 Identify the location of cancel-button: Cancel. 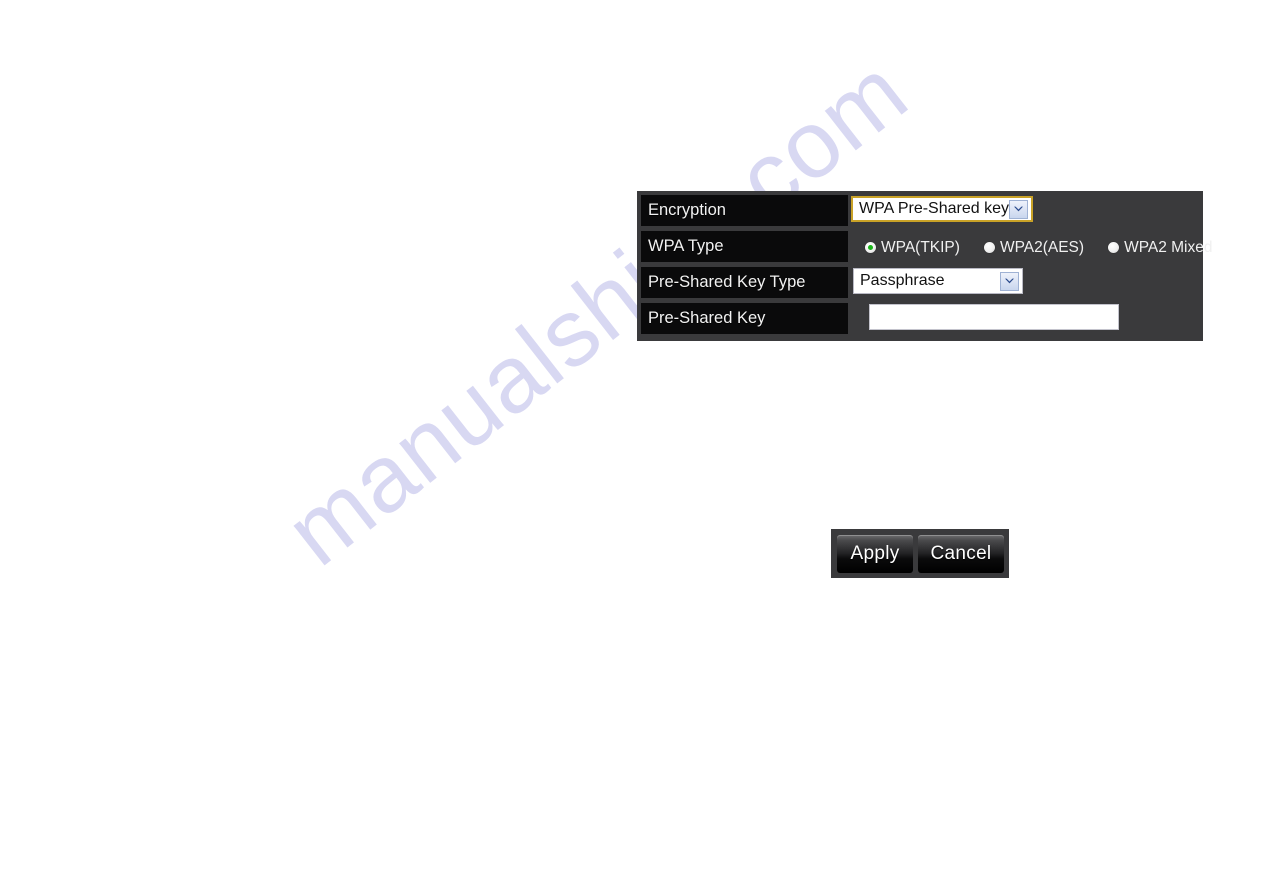
(961, 554).